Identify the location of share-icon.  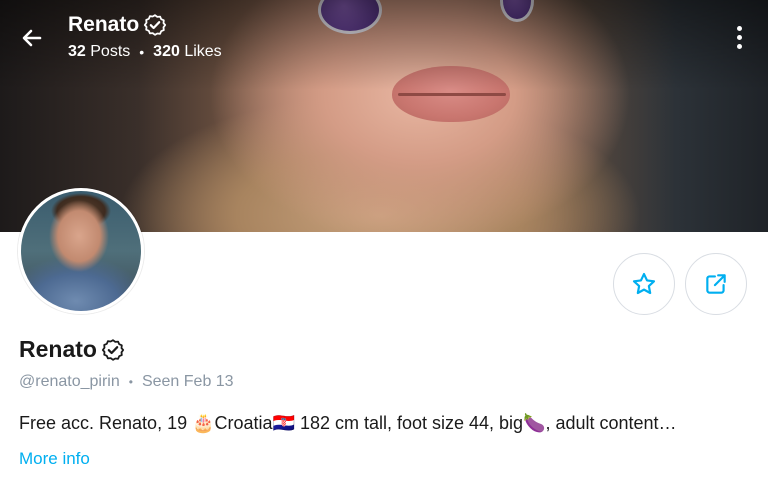
(716, 284).